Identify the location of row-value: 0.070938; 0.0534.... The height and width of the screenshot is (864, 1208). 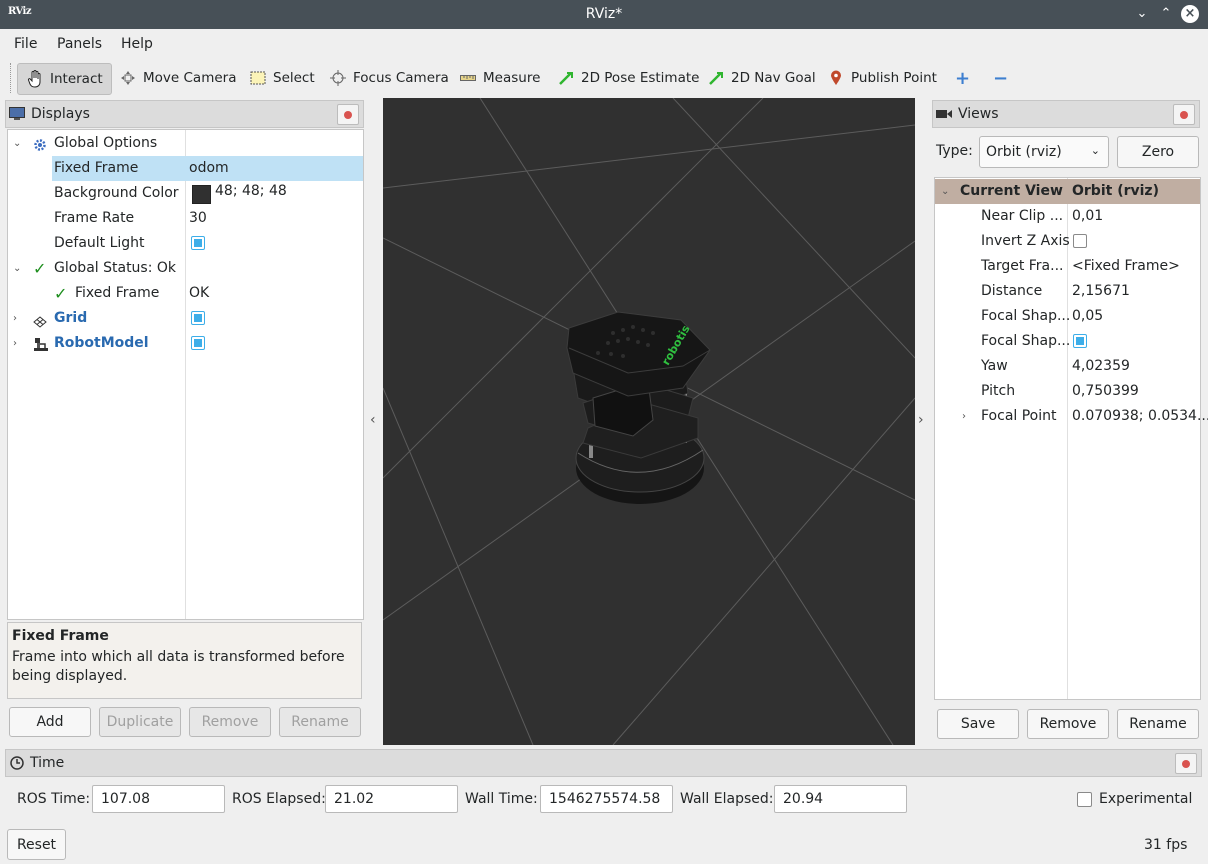
(1140, 416).